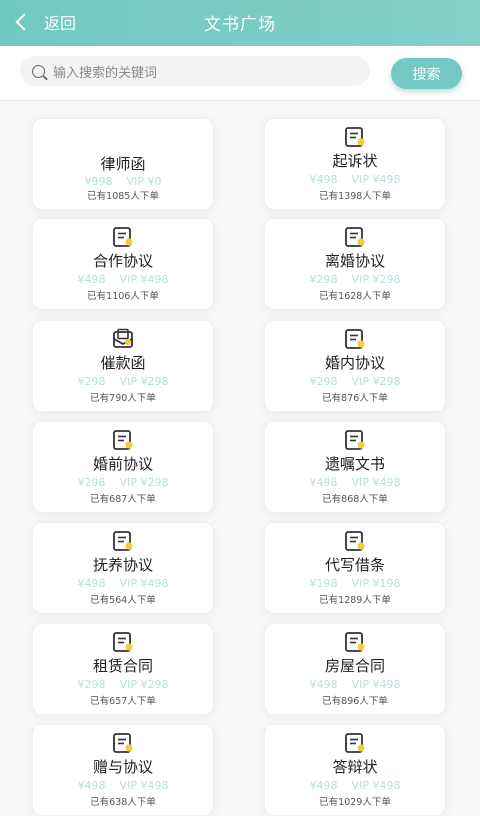 The height and width of the screenshot is (816, 480). Describe the element at coordinates (426, 73) in the screenshot. I see `search-button: 搜索` at that location.